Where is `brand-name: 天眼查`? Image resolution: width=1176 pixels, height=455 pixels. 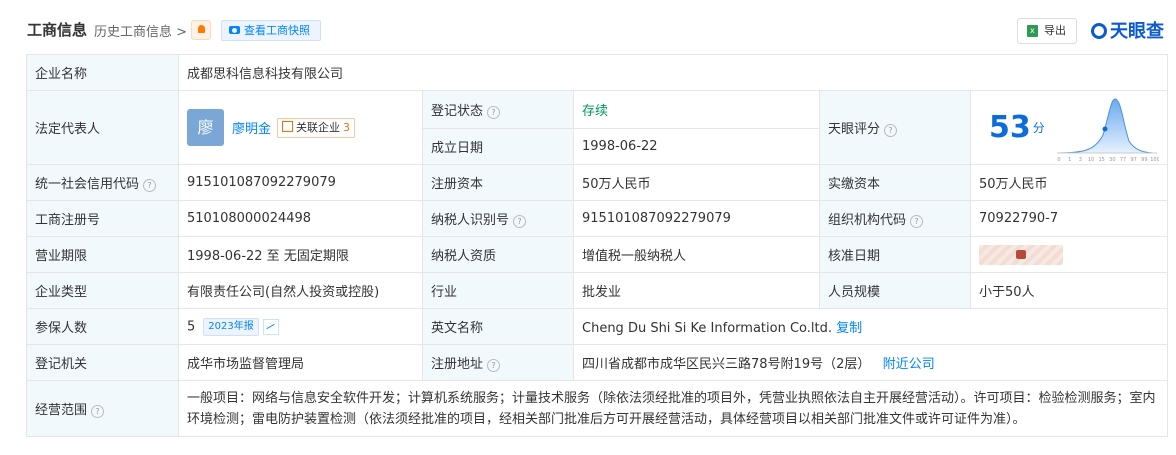
brand-name: 天眼查 is located at coordinates (1137, 31).